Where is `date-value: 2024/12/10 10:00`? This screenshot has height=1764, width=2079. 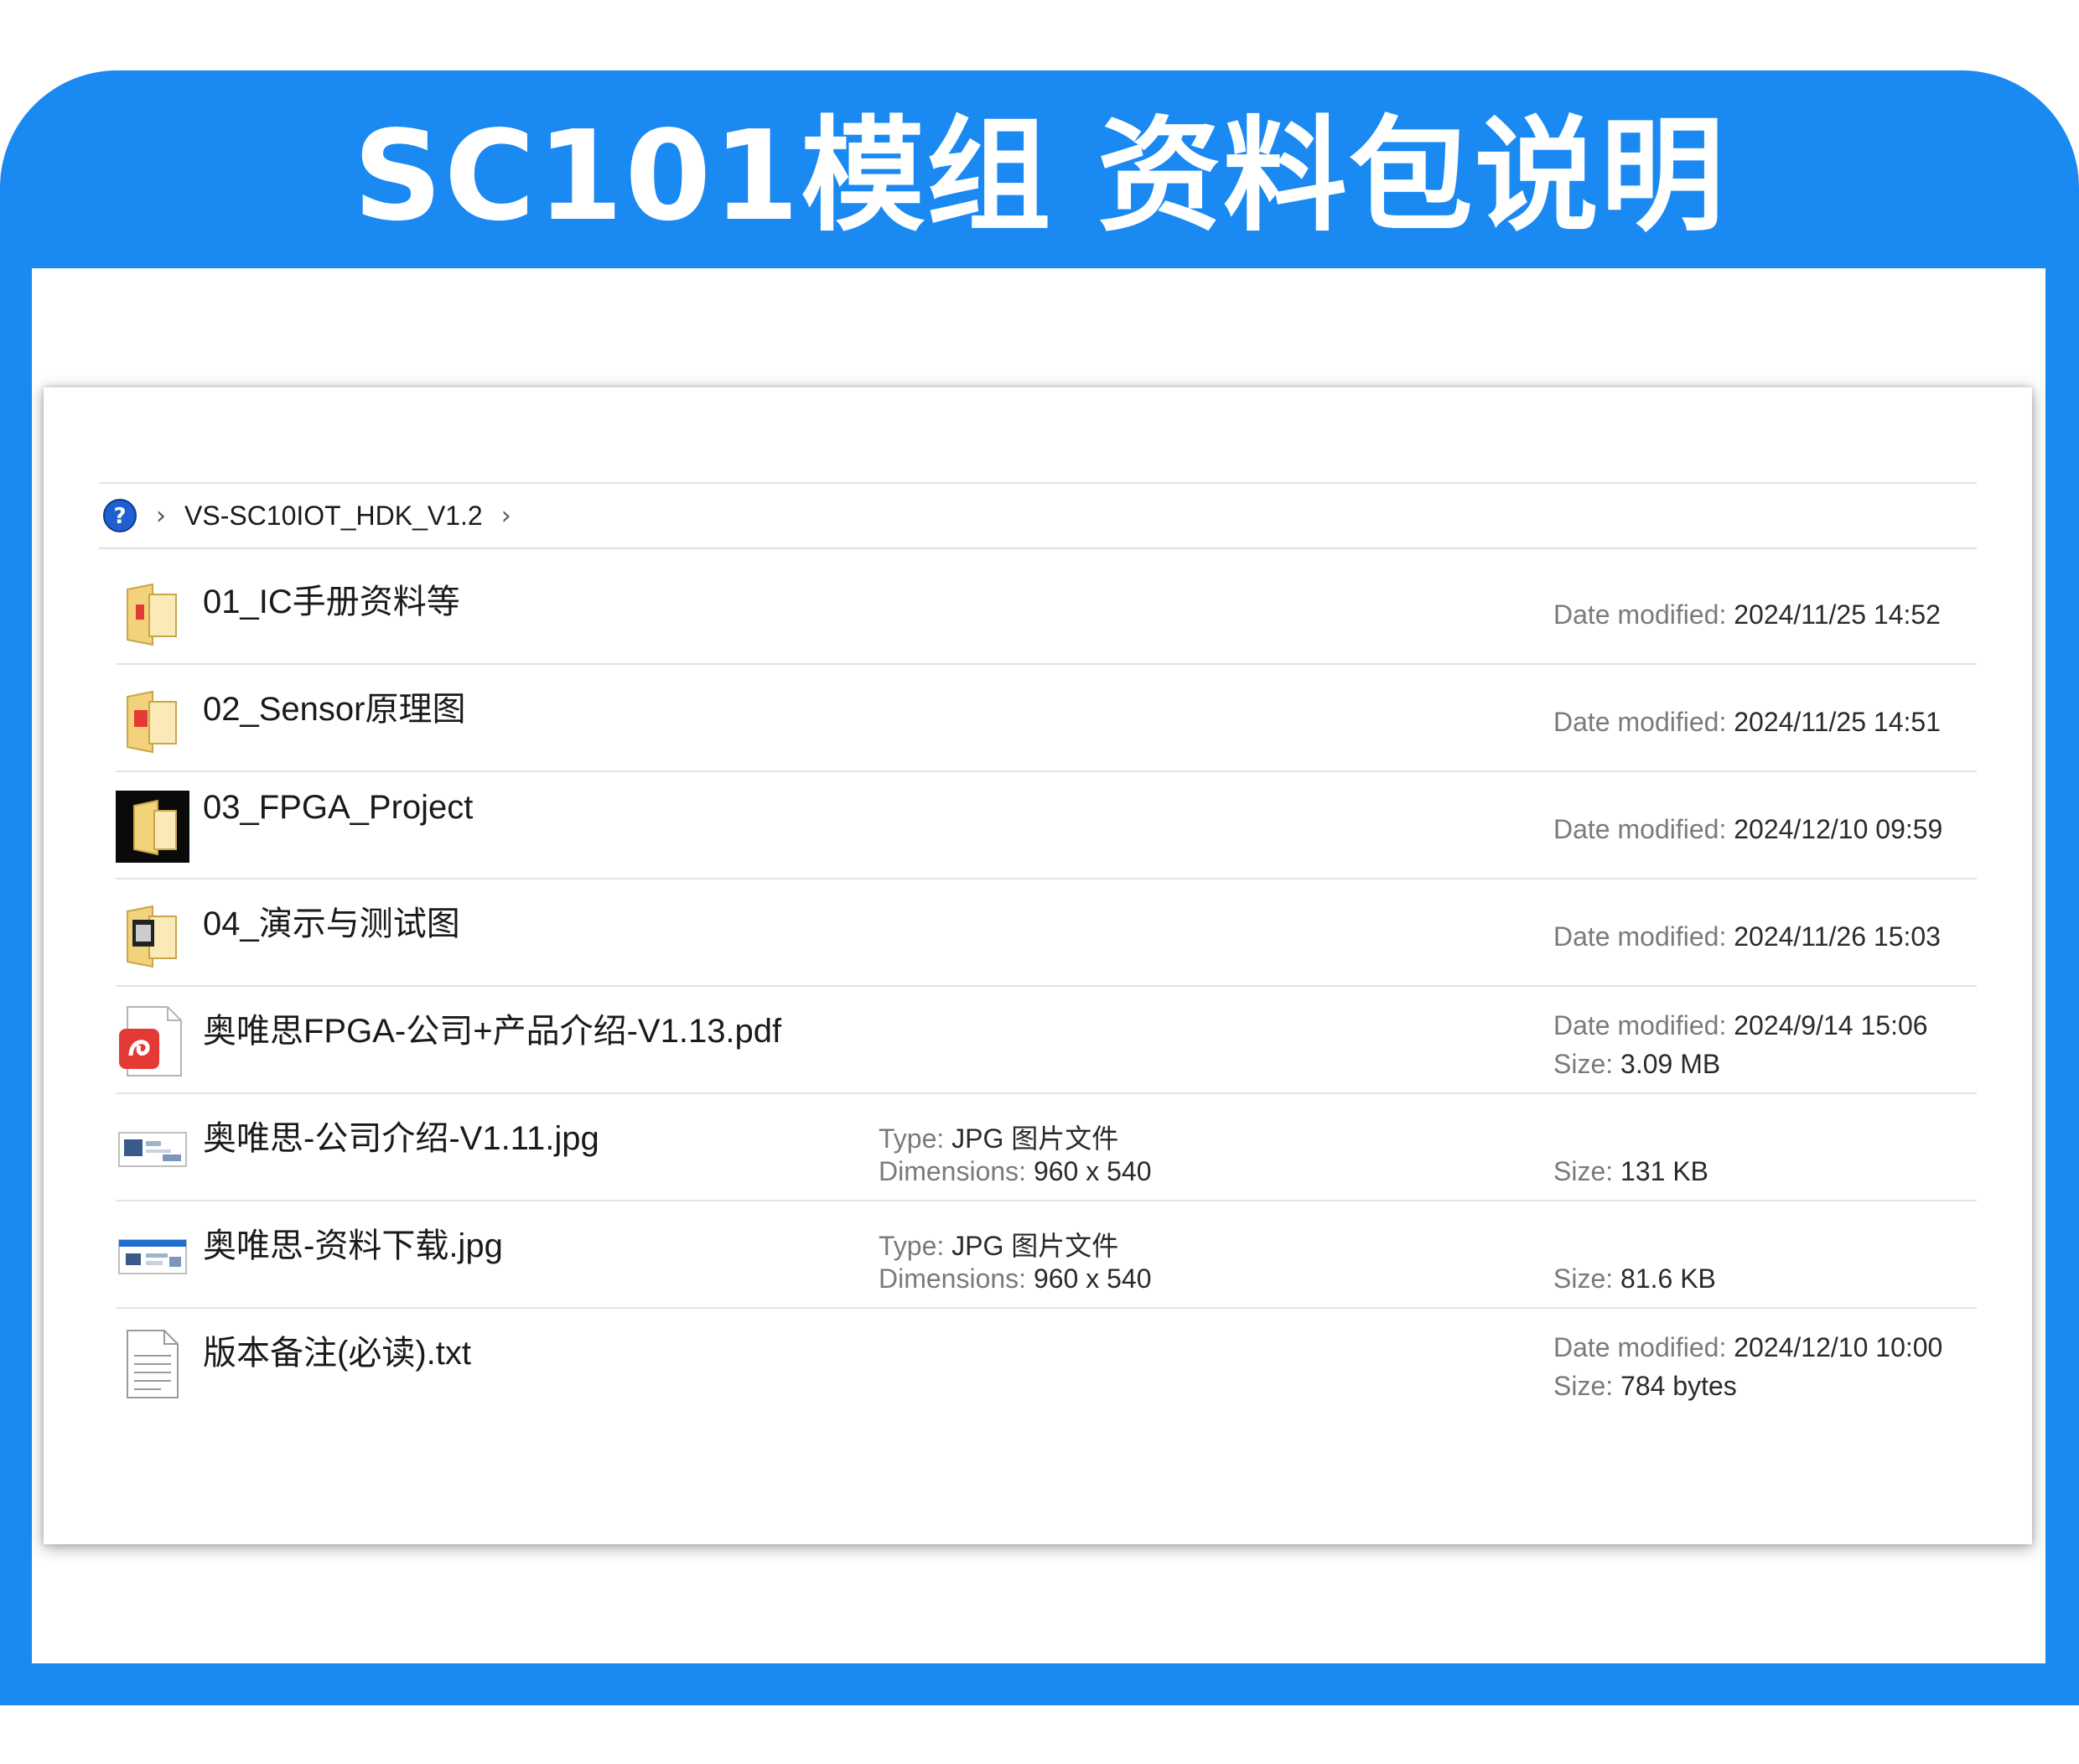
date-value: 2024/12/10 10:00 is located at coordinates (1838, 1347).